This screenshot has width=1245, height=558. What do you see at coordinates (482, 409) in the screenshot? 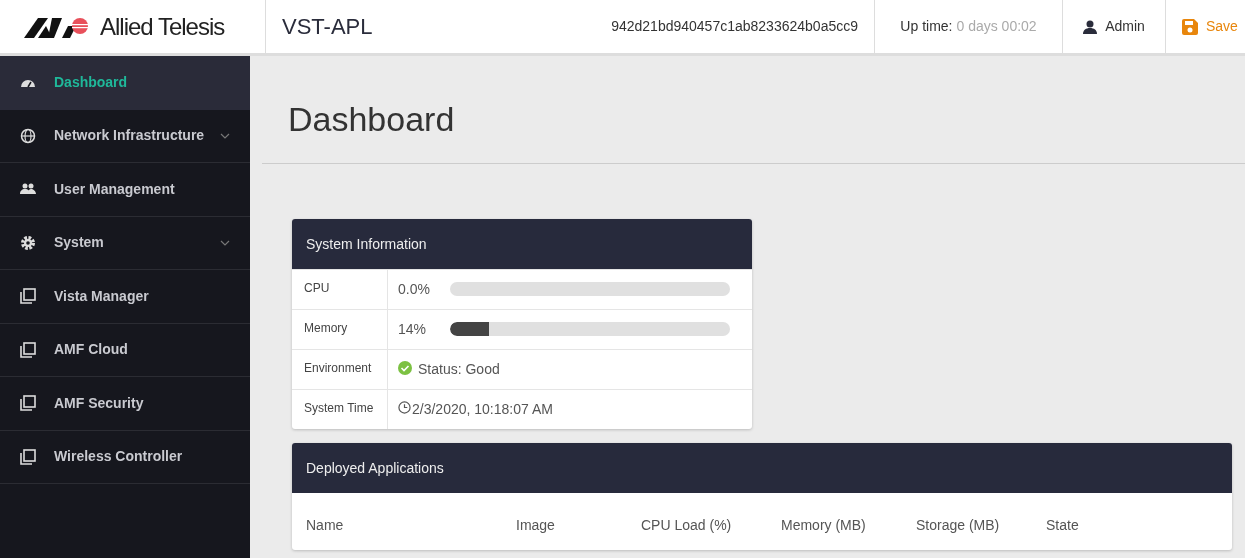
I see `row-value: 2/3/2020, 10:18:07 AM` at bounding box center [482, 409].